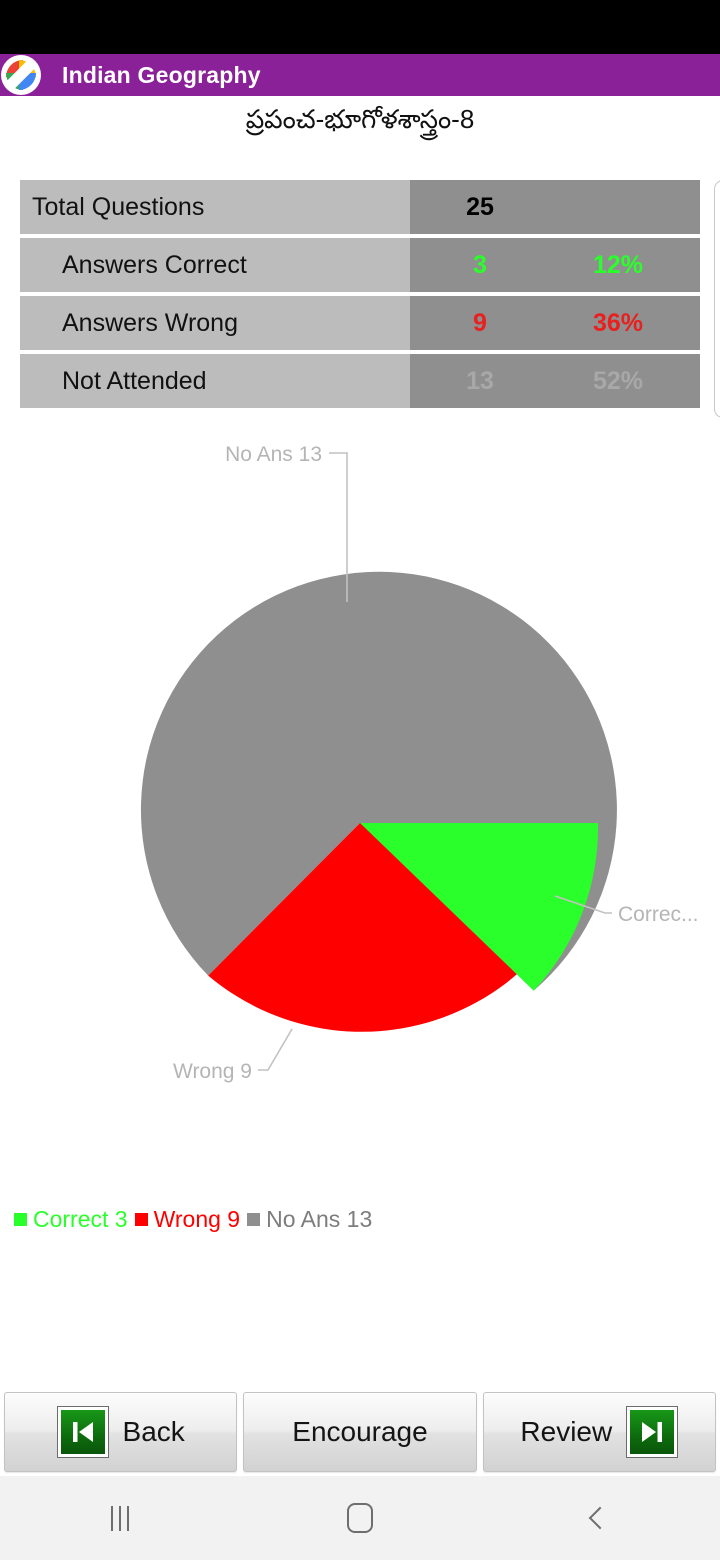  I want to click on stat-value: 13, so click(480, 381).